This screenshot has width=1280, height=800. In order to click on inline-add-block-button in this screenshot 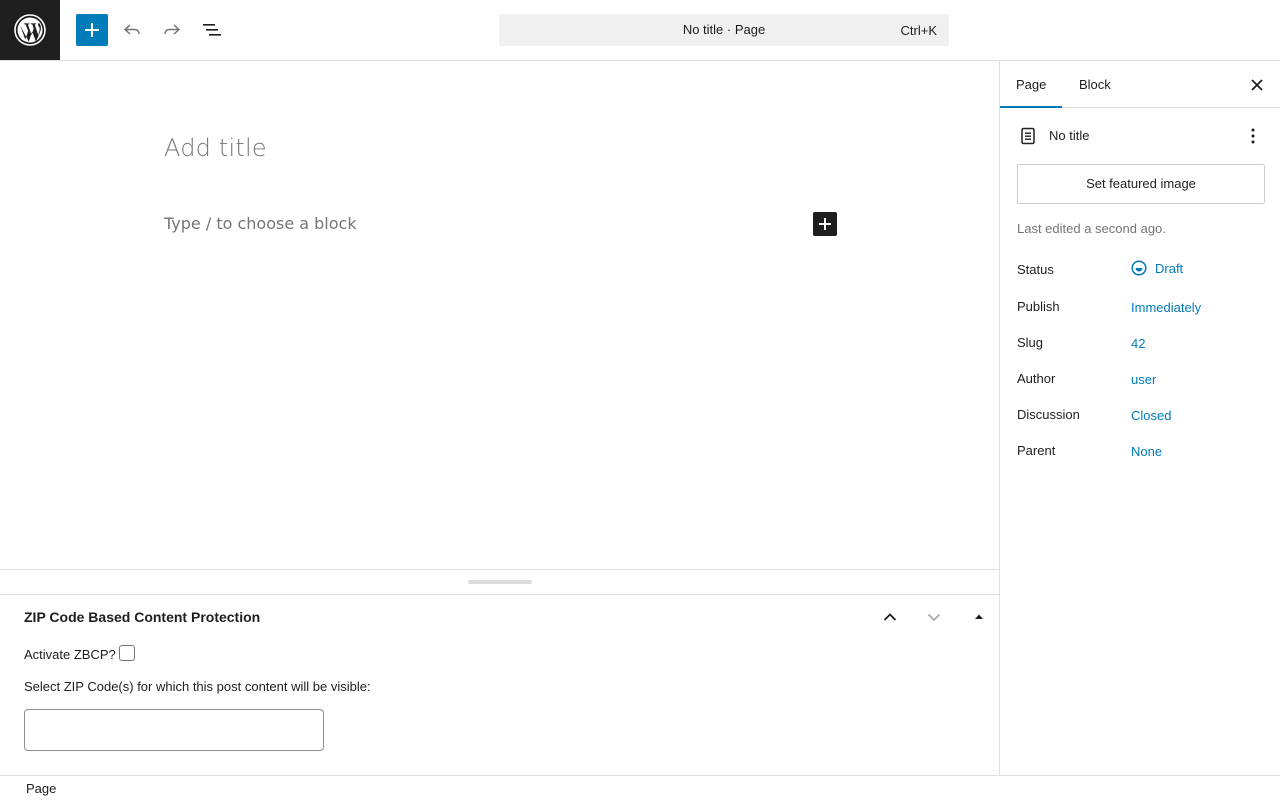, I will do `click(825, 224)`.